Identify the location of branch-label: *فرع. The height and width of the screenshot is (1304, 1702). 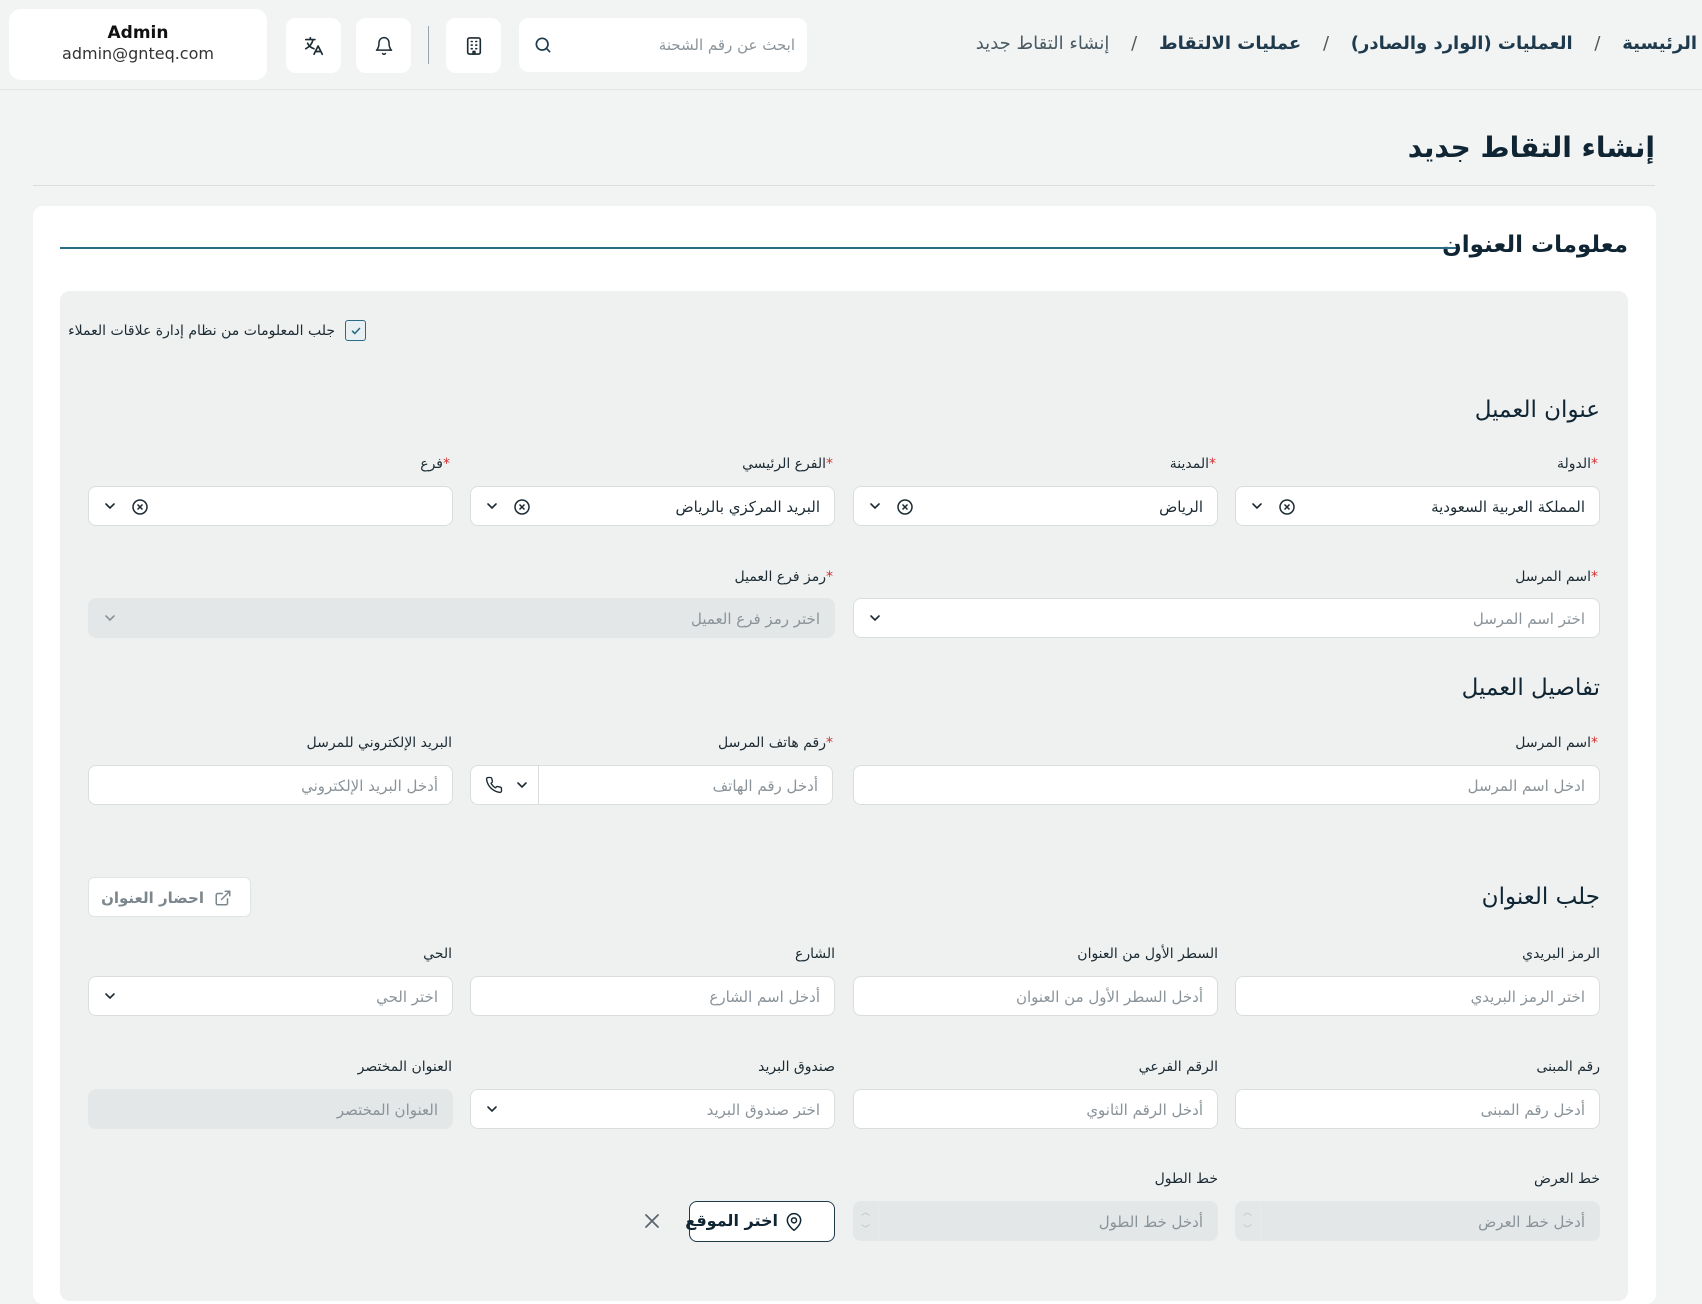
(436, 464).